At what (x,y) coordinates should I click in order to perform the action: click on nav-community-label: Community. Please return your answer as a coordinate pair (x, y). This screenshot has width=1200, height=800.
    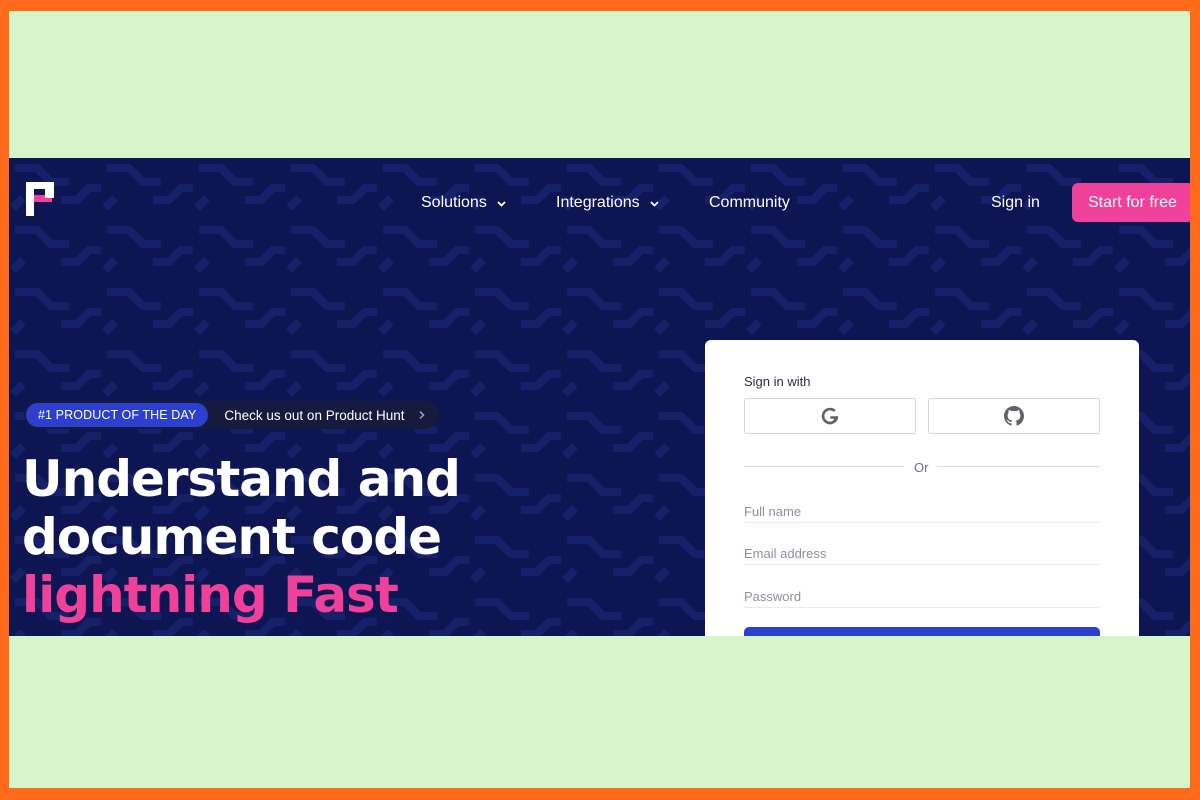
    Looking at the image, I should click on (749, 202).